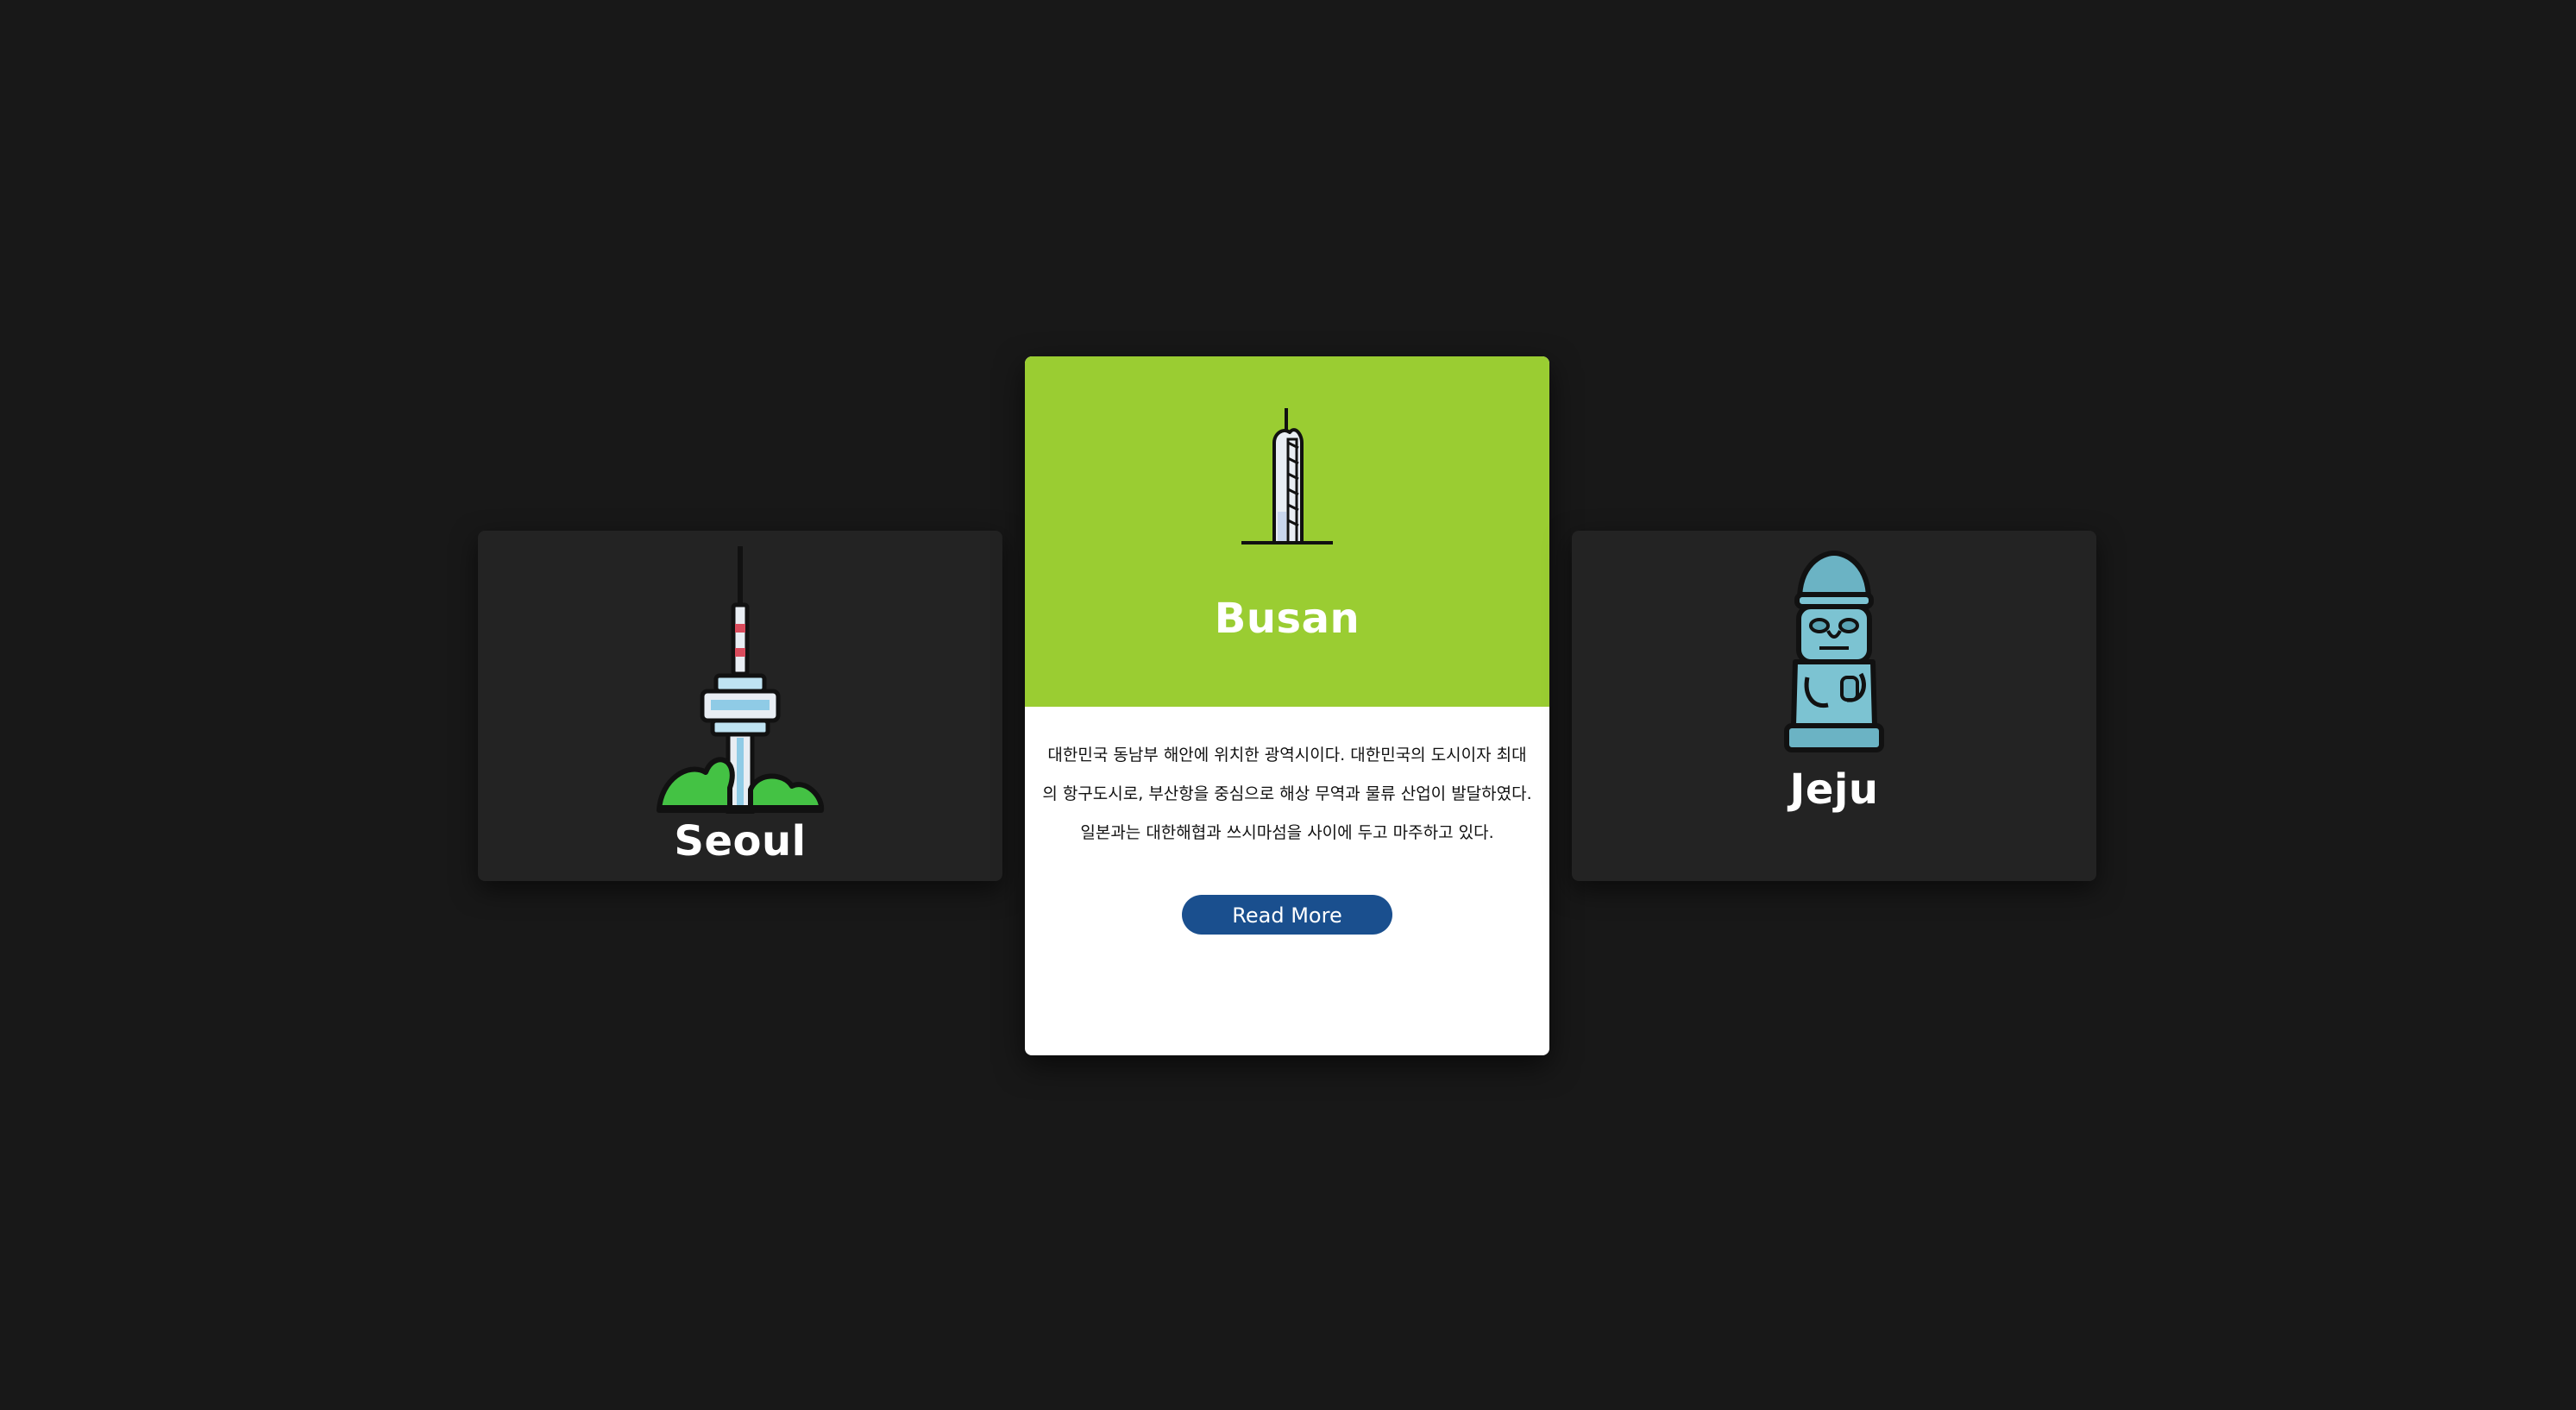  I want to click on dol-hareubang-icon, so click(1834, 651).